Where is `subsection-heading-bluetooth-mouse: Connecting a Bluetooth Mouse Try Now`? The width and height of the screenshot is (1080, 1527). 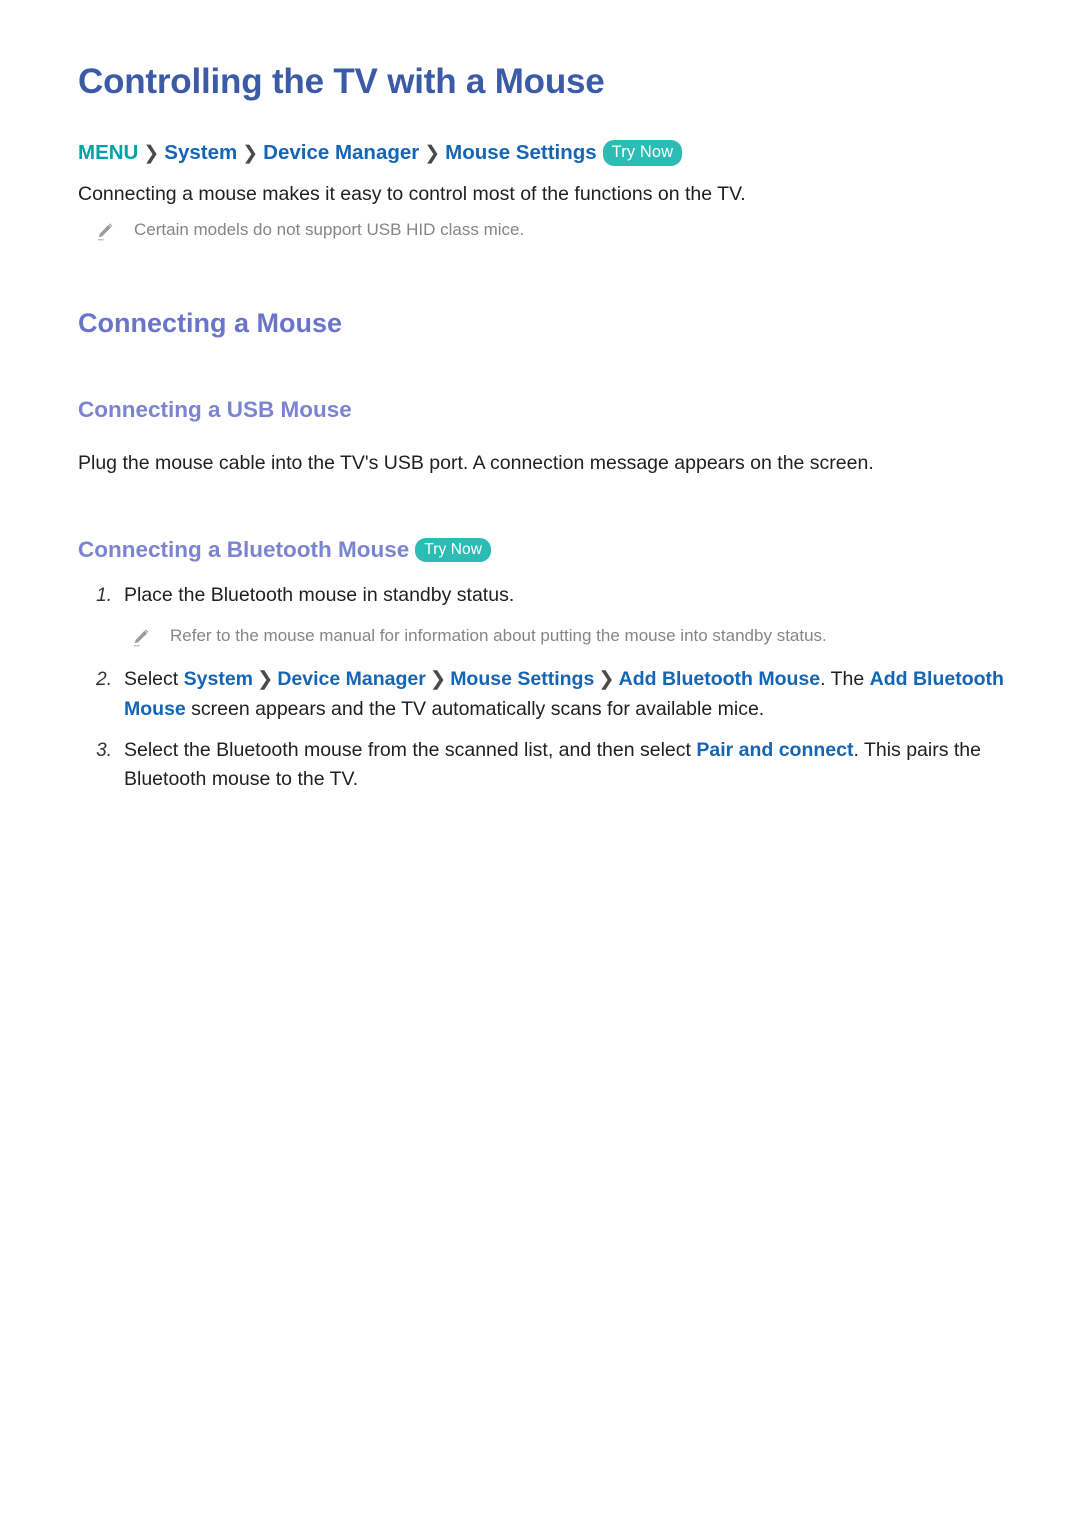 subsection-heading-bluetooth-mouse: Connecting a Bluetooth Mouse Try Now is located at coordinates (544, 549).